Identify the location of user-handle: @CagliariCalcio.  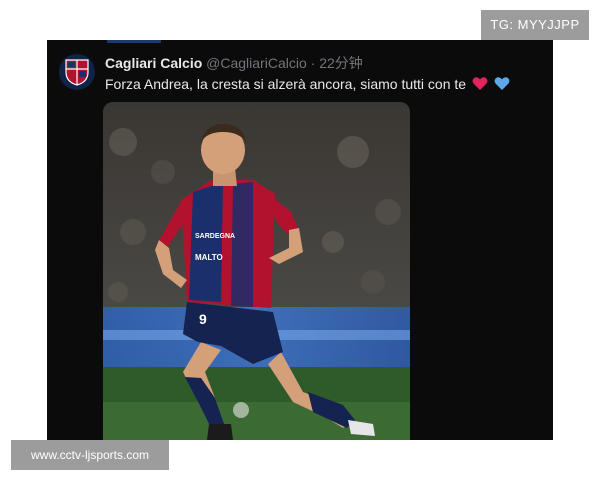
(256, 63).